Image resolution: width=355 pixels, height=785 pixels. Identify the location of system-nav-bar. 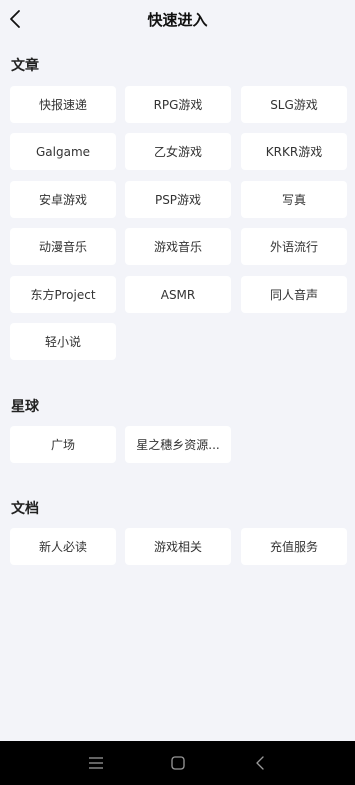
(177, 763).